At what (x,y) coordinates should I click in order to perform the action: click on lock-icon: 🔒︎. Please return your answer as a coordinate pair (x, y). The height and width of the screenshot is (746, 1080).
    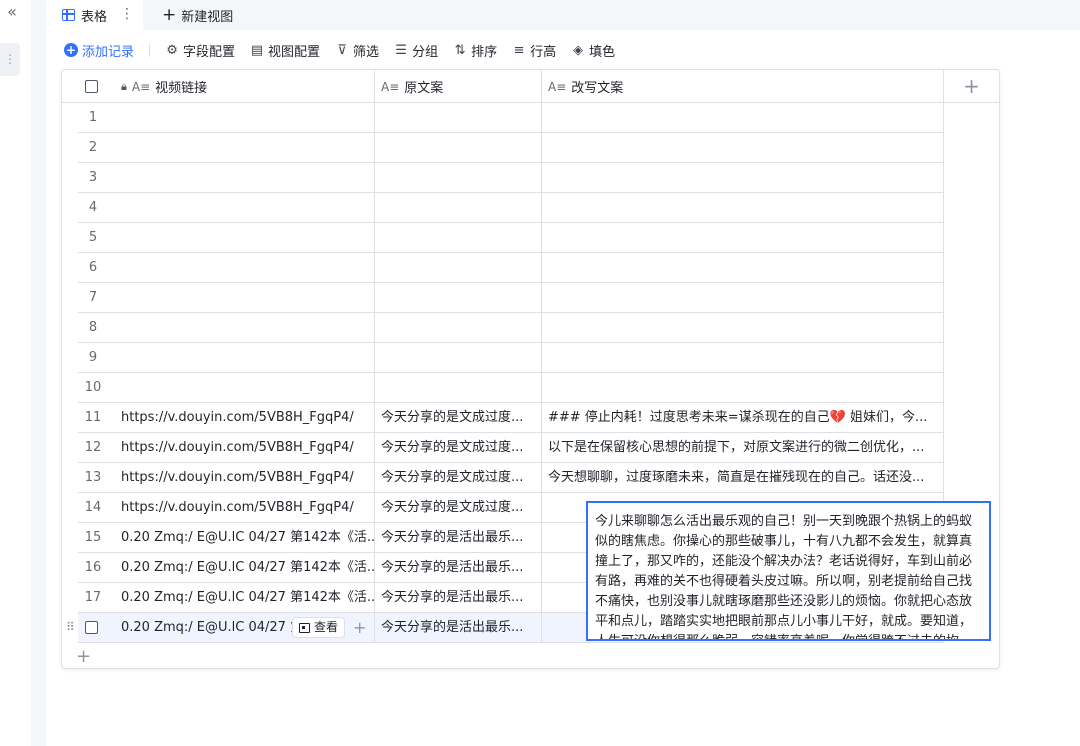
    Looking at the image, I should click on (124, 86).